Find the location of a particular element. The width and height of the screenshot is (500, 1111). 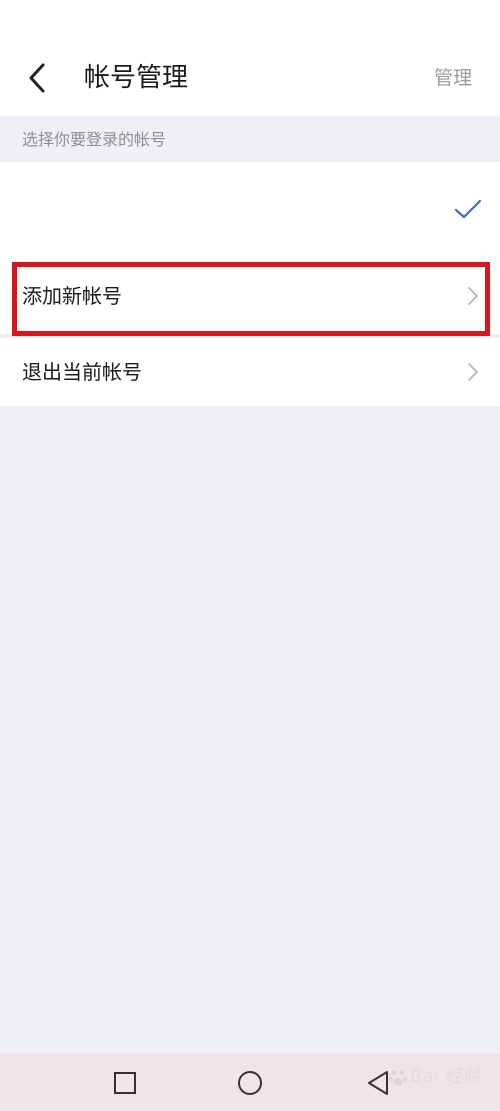

current-account-row is located at coordinates (250, 210).